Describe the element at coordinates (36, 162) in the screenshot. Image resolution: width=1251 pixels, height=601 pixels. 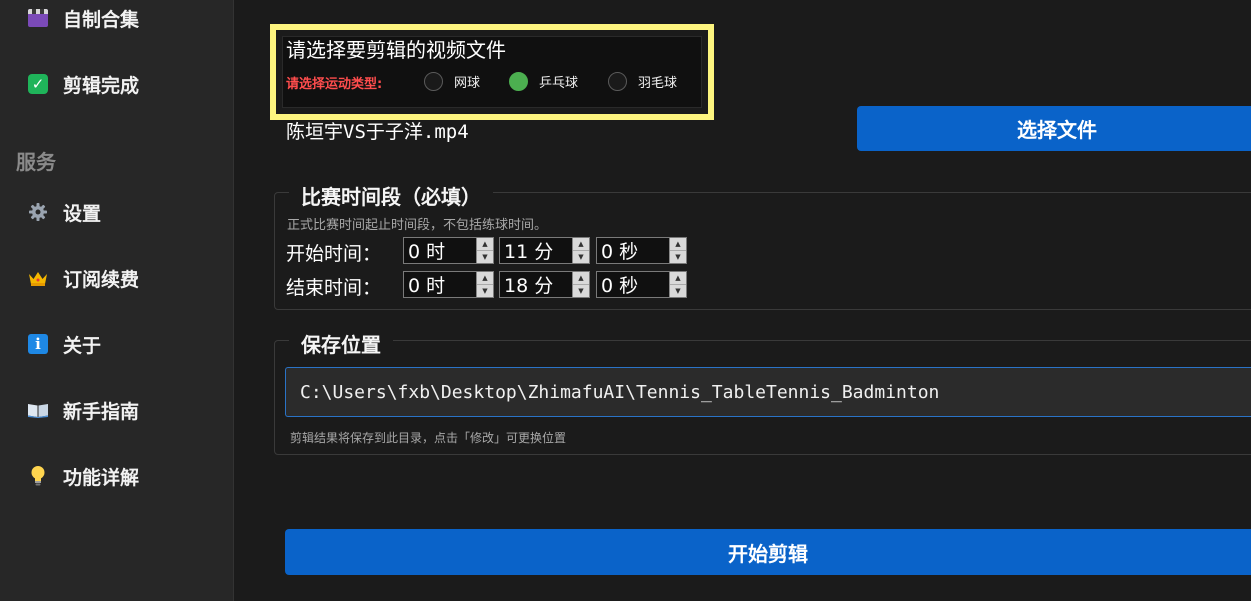
I see `sidebar-section-title: 服务` at that location.